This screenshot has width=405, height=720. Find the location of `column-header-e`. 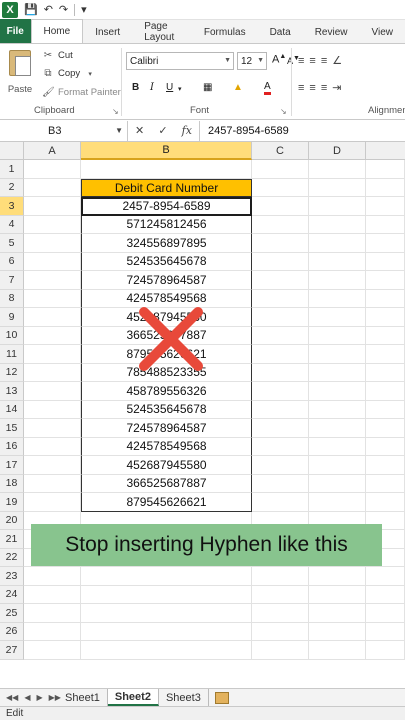

column-header-e is located at coordinates (385, 151).